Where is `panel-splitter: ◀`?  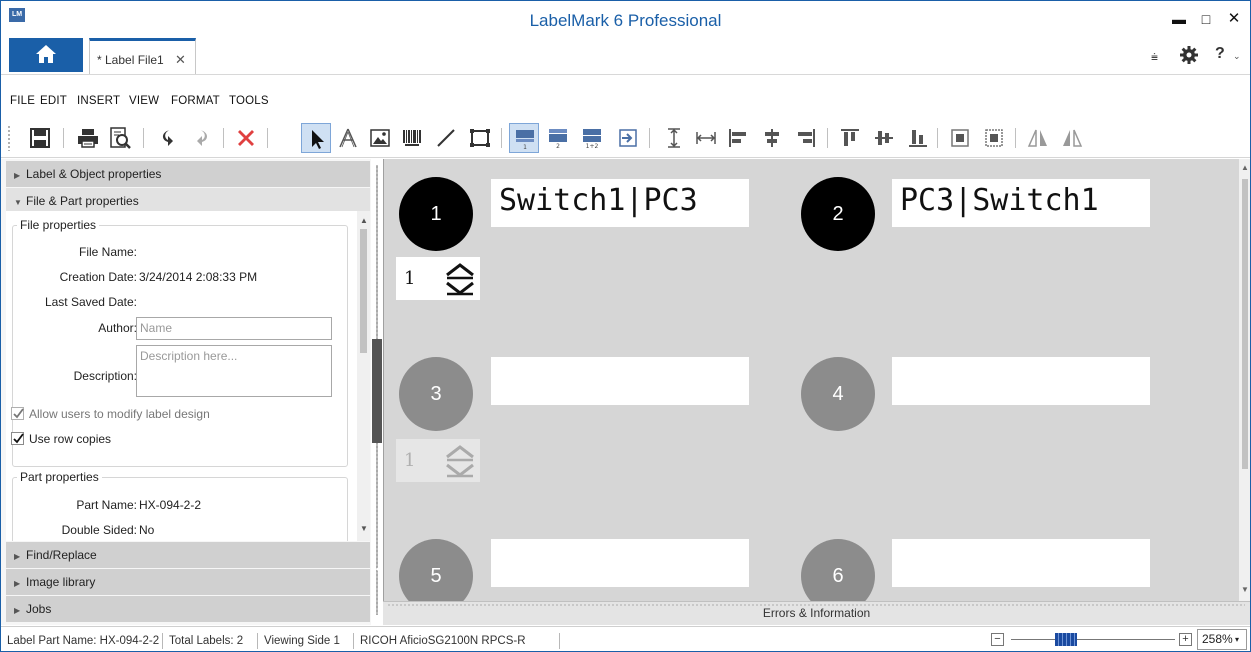 panel-splitter: ◀ is located at coordinates (377, 392).